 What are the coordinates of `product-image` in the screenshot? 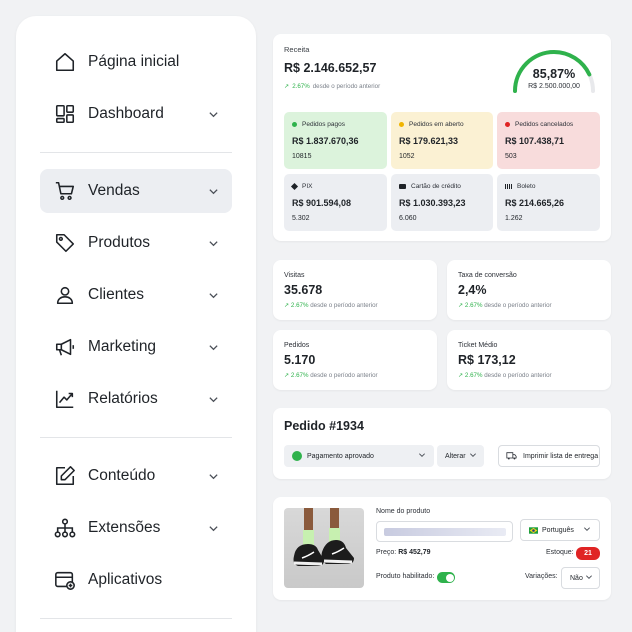 It's located at (324, 548).